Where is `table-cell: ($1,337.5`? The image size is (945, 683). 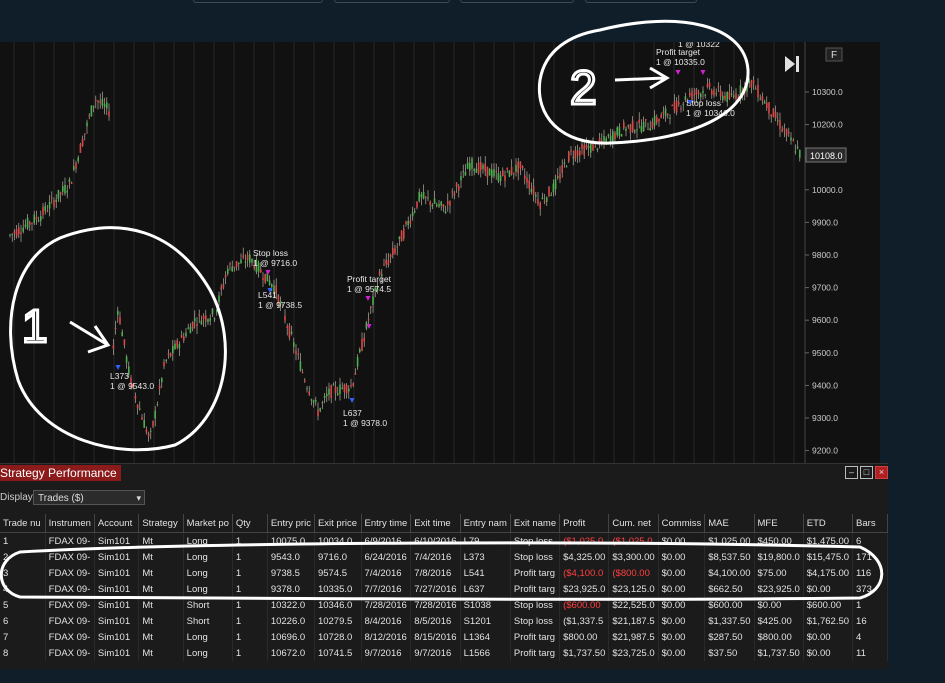
table-cell: ($1,337.5 is located at coordinates (584, 621).